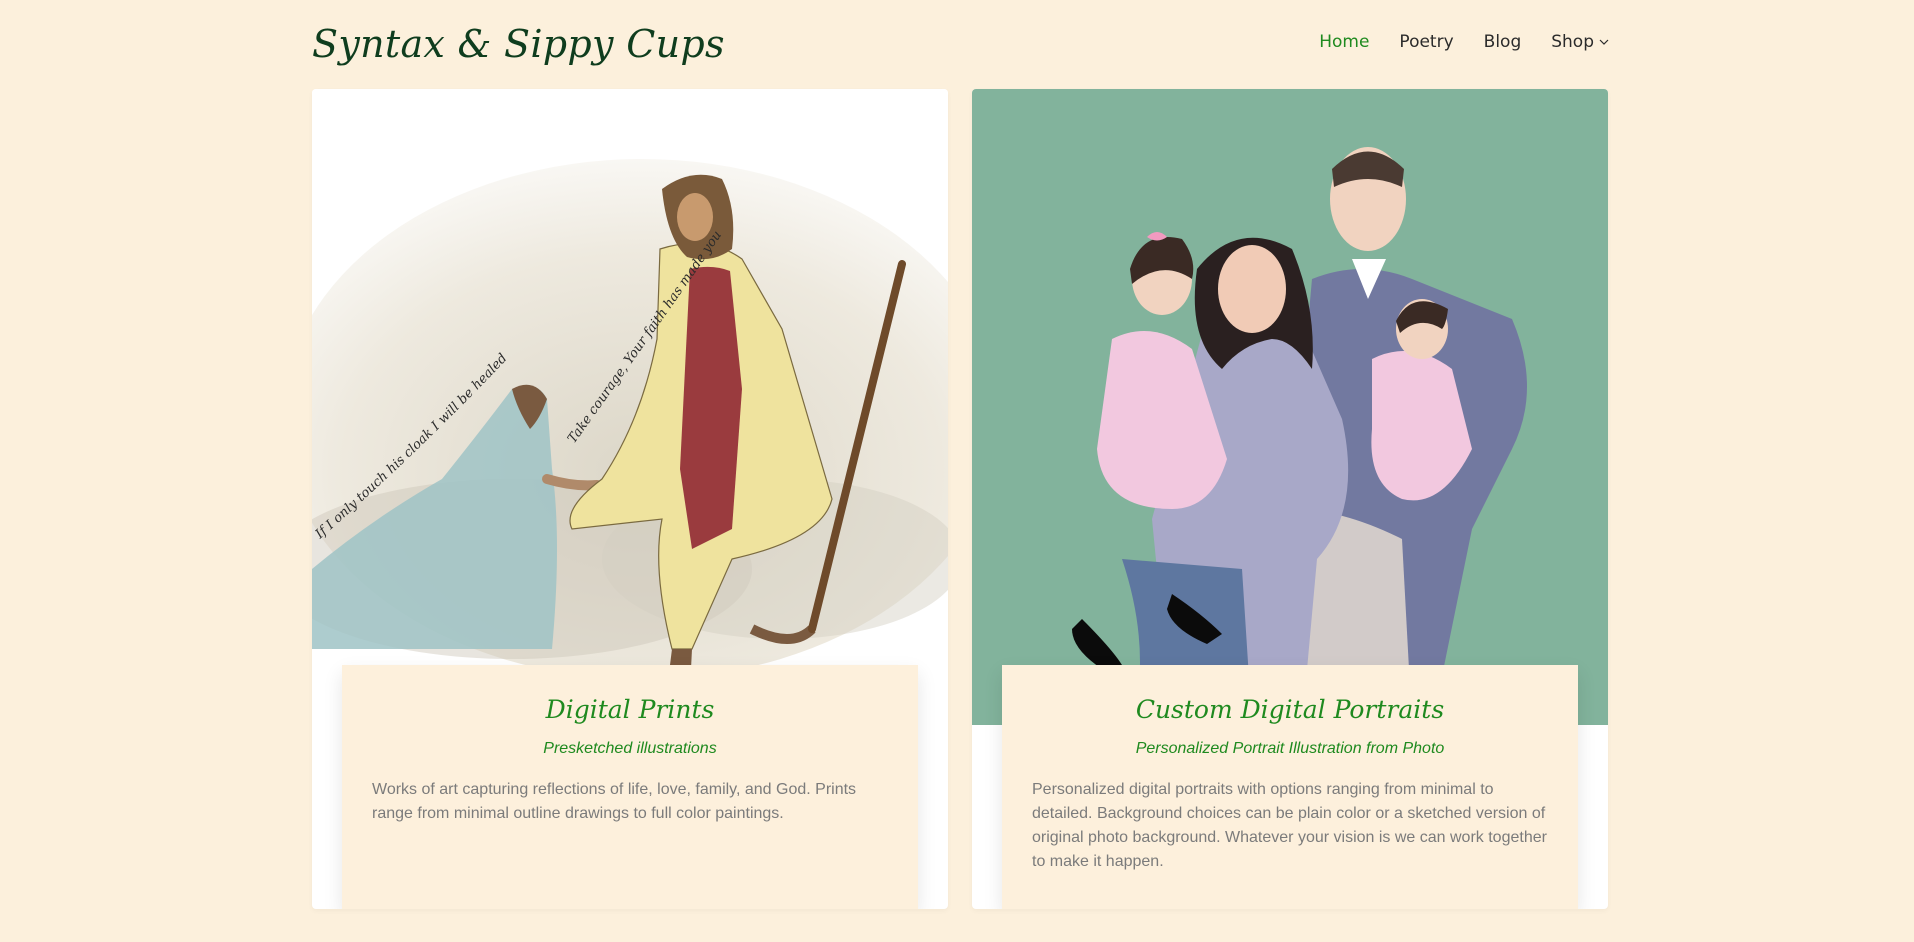 The width and height of the screenshot is (1914, 942). What do you see at coordinates (630, 748) in the screenshot?
I see `card-subtitle: Presketched illustrations` at bounding box center [630, 748].